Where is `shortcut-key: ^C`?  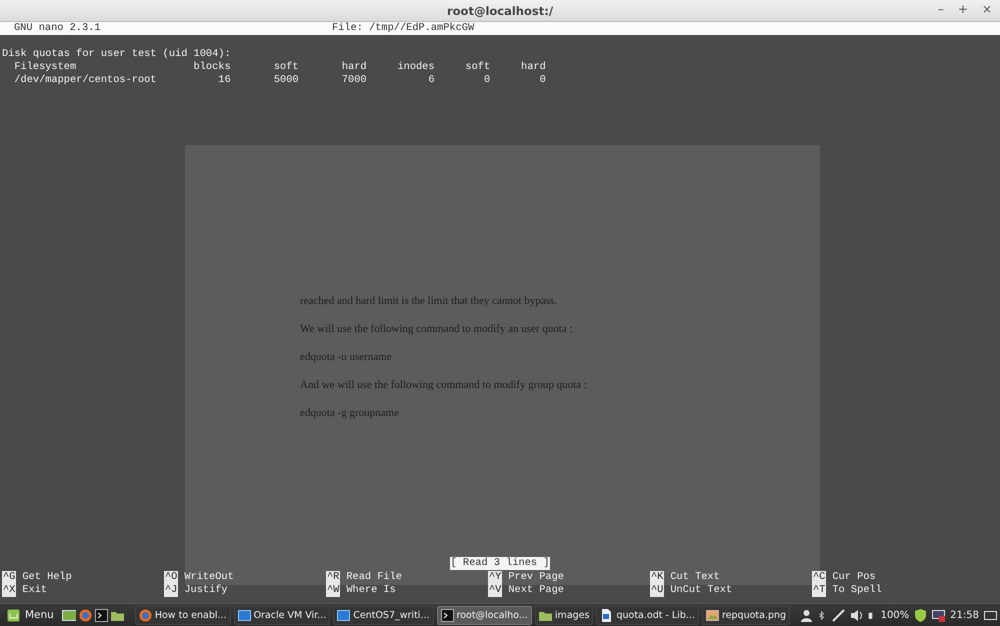
shortcut-key: ^C is located at coordinates (819, 577).